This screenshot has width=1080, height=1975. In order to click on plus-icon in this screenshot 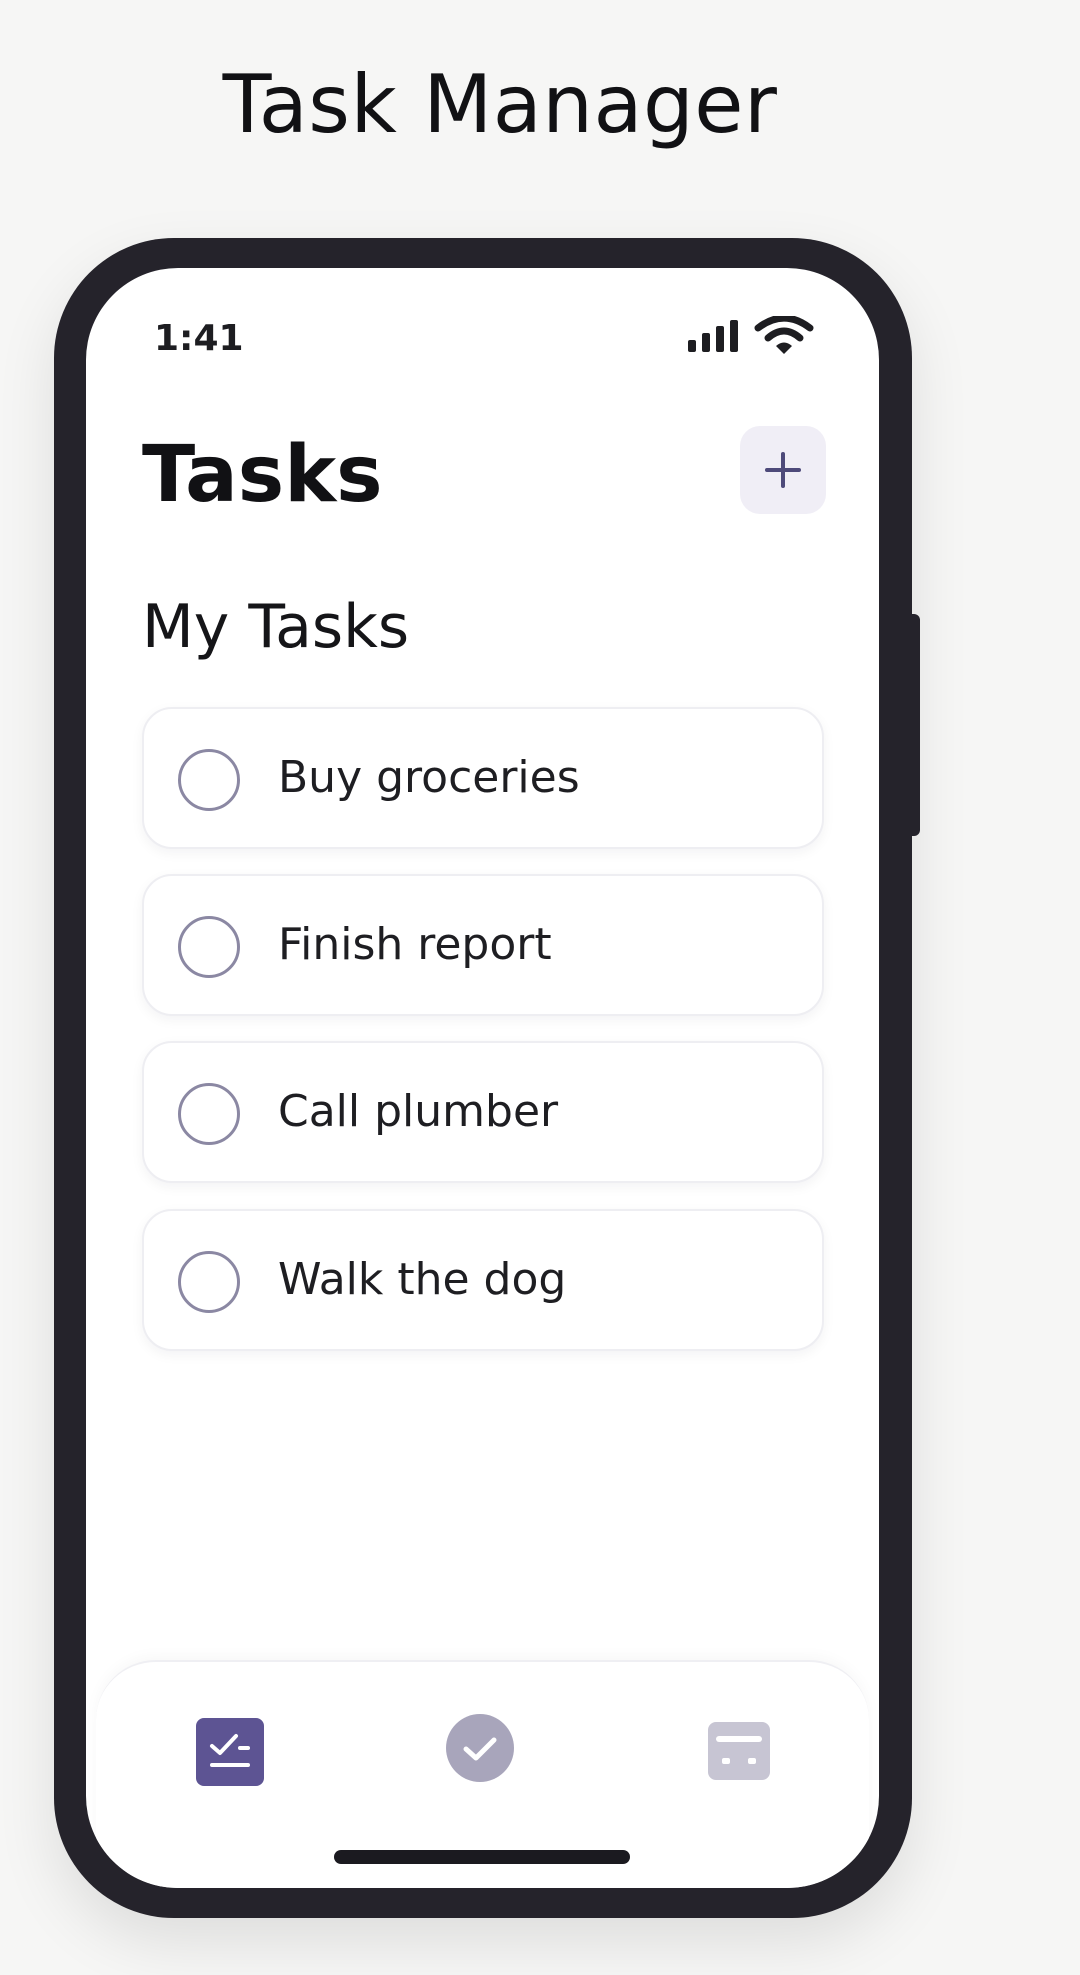, I will do `click(783, 470)`.